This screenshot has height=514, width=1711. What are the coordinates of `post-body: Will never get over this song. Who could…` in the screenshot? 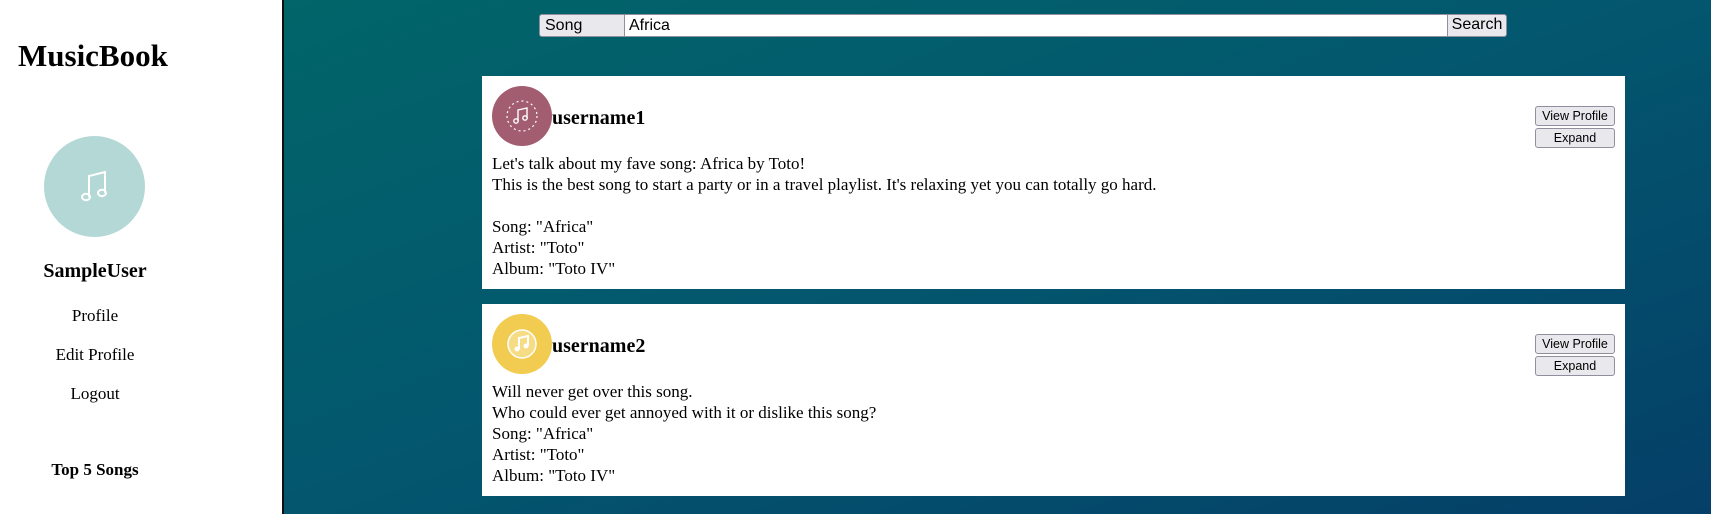 It's located at (684, 433).